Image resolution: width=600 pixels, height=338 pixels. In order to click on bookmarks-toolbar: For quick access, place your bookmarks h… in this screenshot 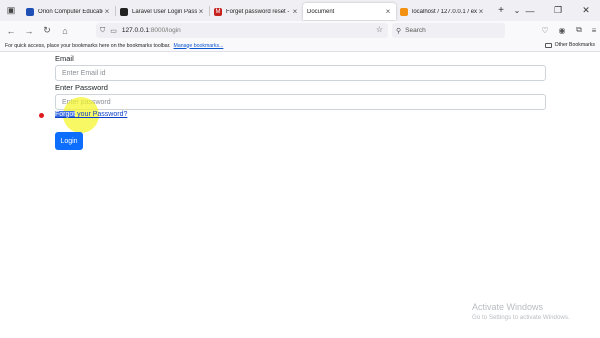, I will do `click(300, 46)`.